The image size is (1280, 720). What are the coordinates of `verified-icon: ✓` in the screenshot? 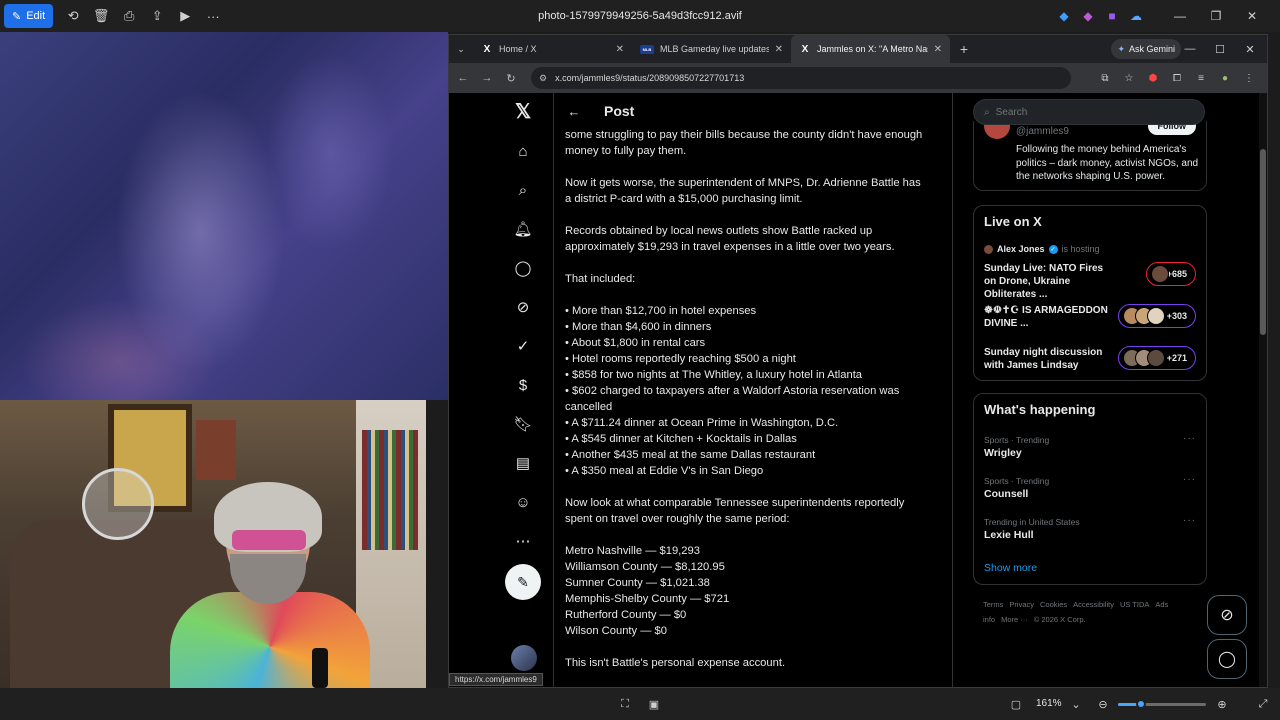 It's located at (523, 346).